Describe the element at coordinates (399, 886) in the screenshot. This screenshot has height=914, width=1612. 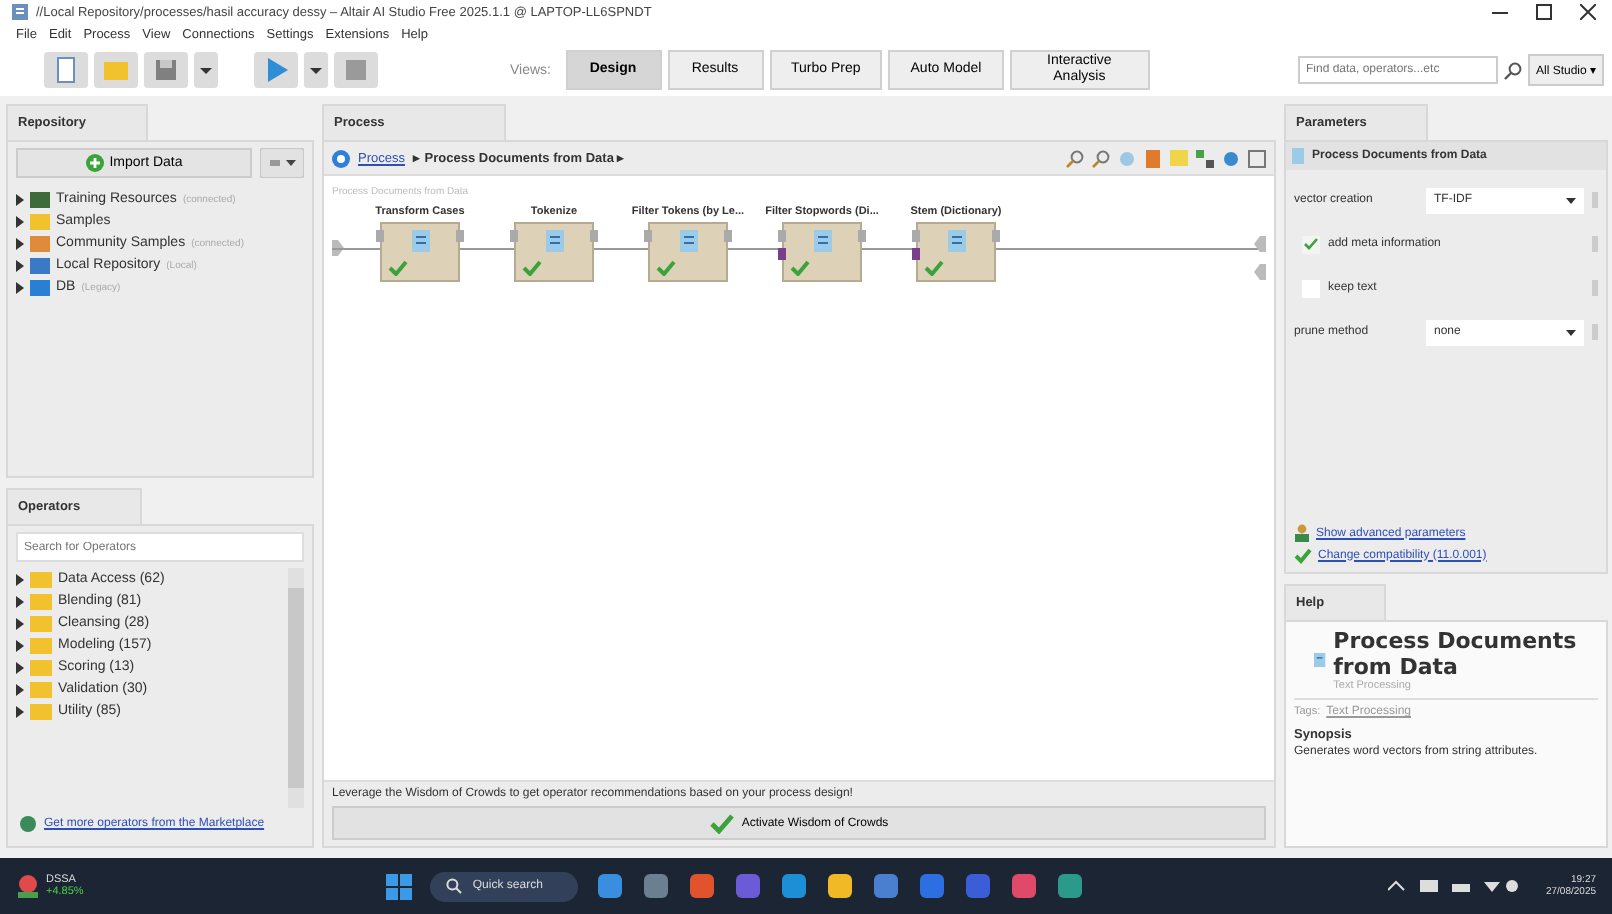
I see `start-icon` at that location.